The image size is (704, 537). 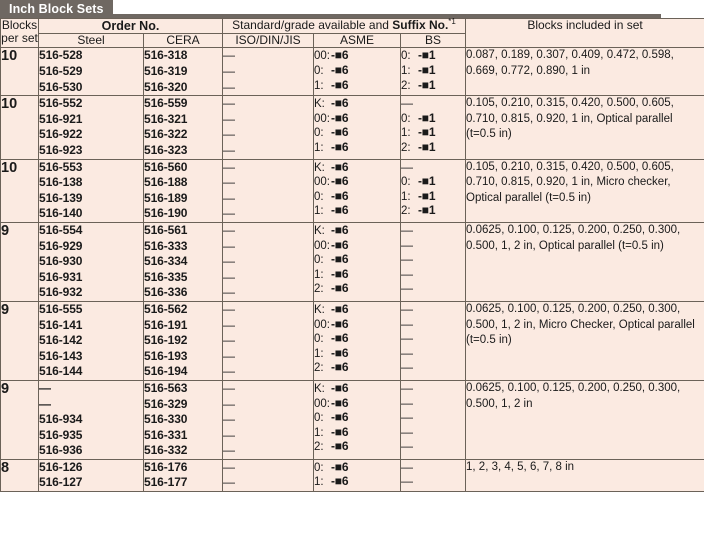 I want to click on suffix-entry: 1: -■1, so click(x=433, y=70).